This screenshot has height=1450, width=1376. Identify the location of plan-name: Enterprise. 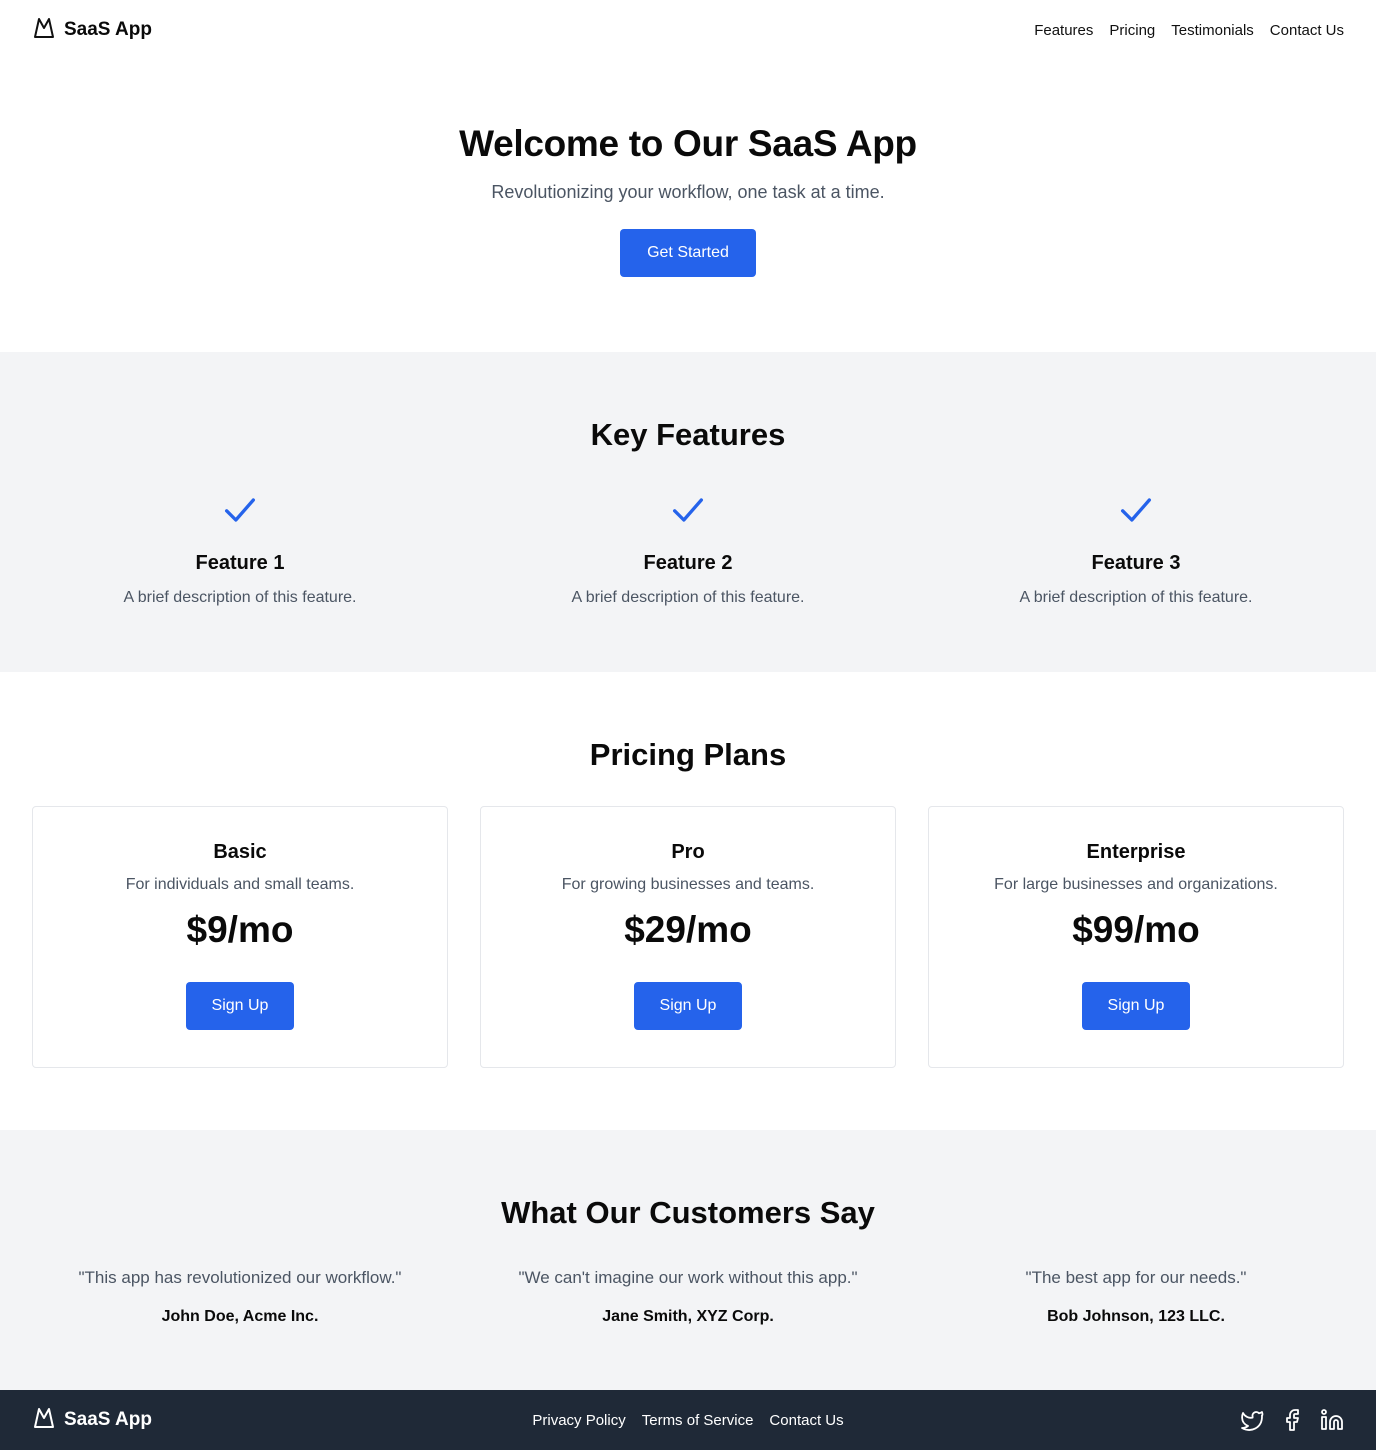
(1136, 852).